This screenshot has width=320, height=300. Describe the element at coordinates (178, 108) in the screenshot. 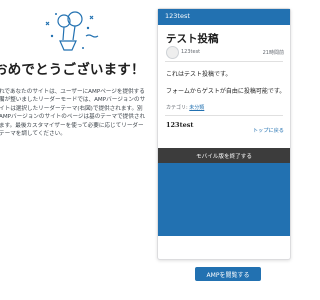

I see `category-label: カテゴリ:` at that location.